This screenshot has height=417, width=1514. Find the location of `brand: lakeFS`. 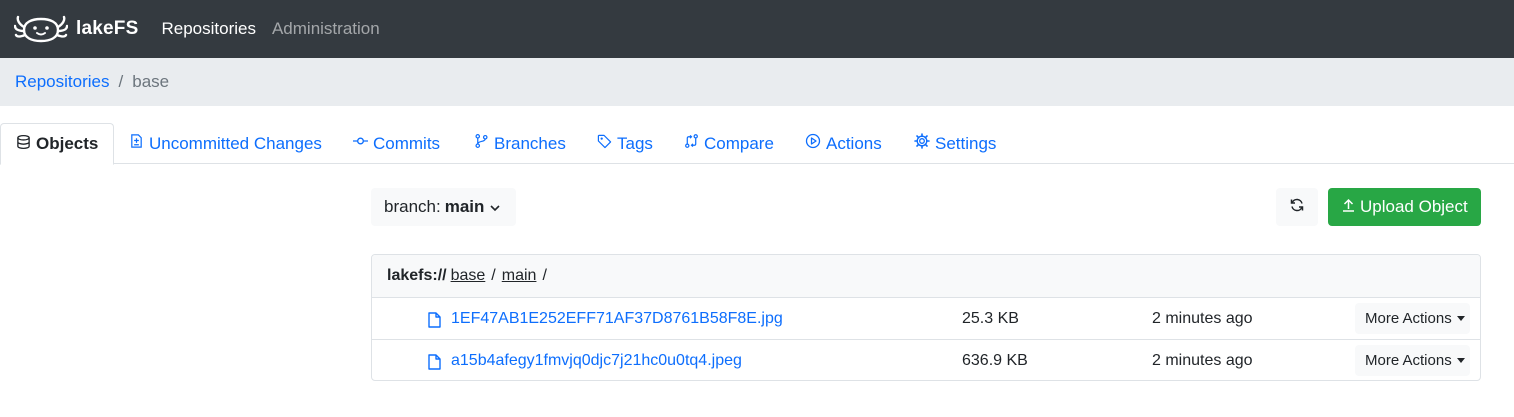

brand: lakeFS is located at coordinates (76, 29).